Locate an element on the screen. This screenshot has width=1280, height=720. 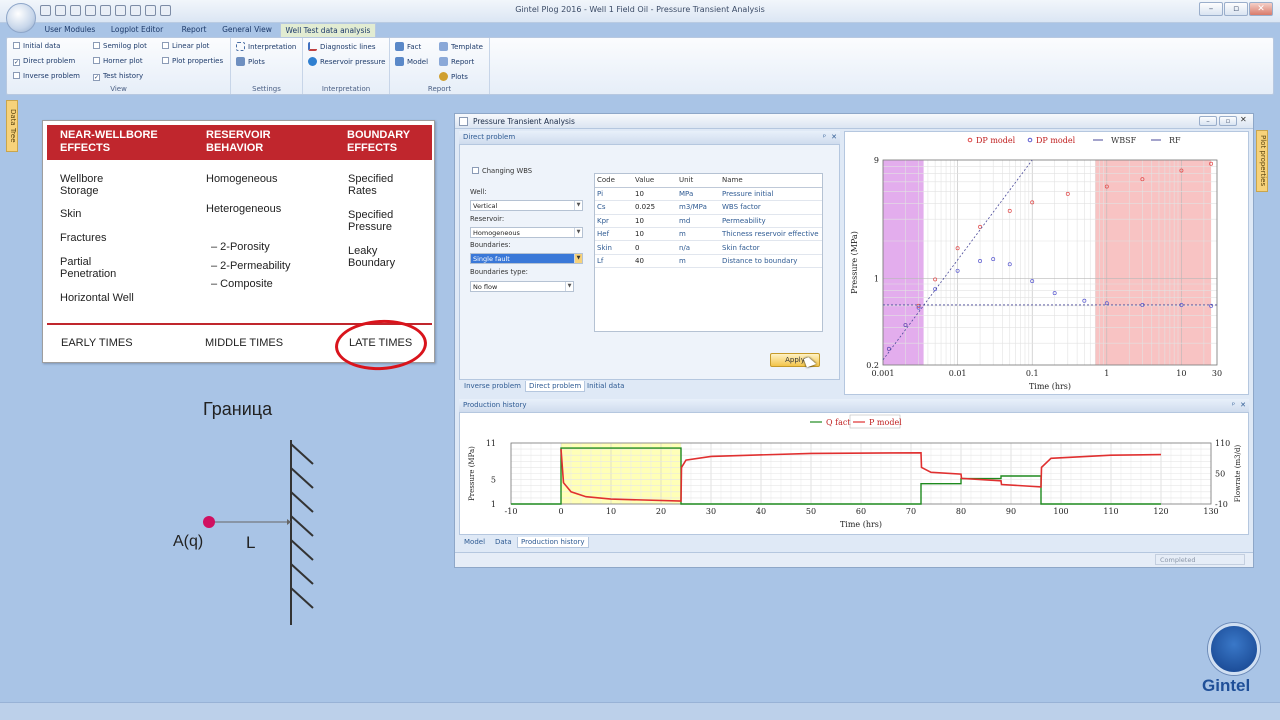
x-tick-label: 0.001 is located at coordinates (883, 373).